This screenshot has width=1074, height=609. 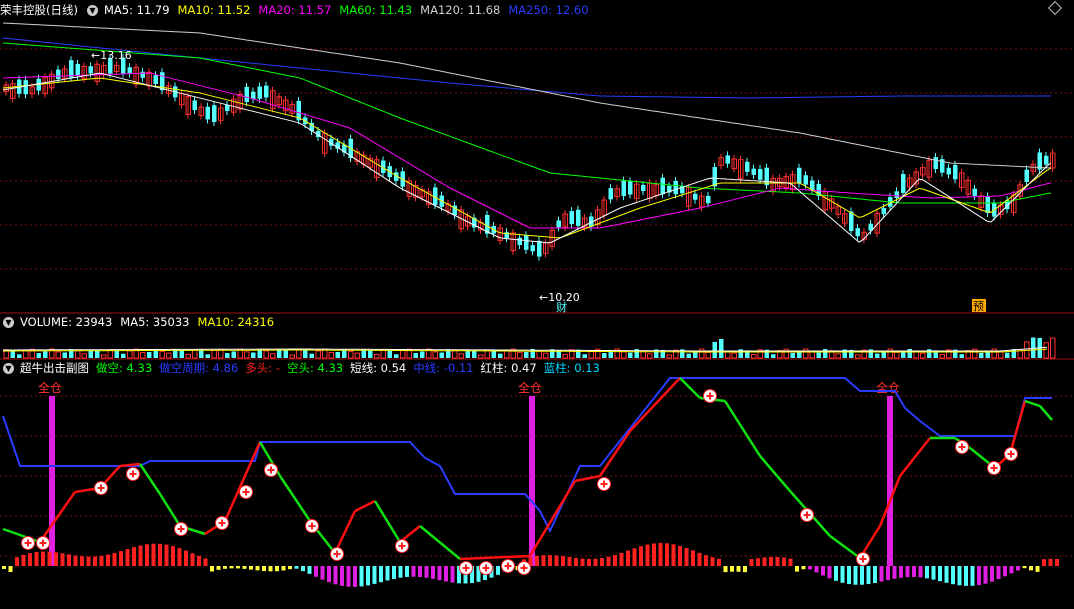 What do you see at coordinates (124, 368) in the screenshot?
I see `indicator-legend-item-1: 做空: 4.33` at bounding box center [124, 368].